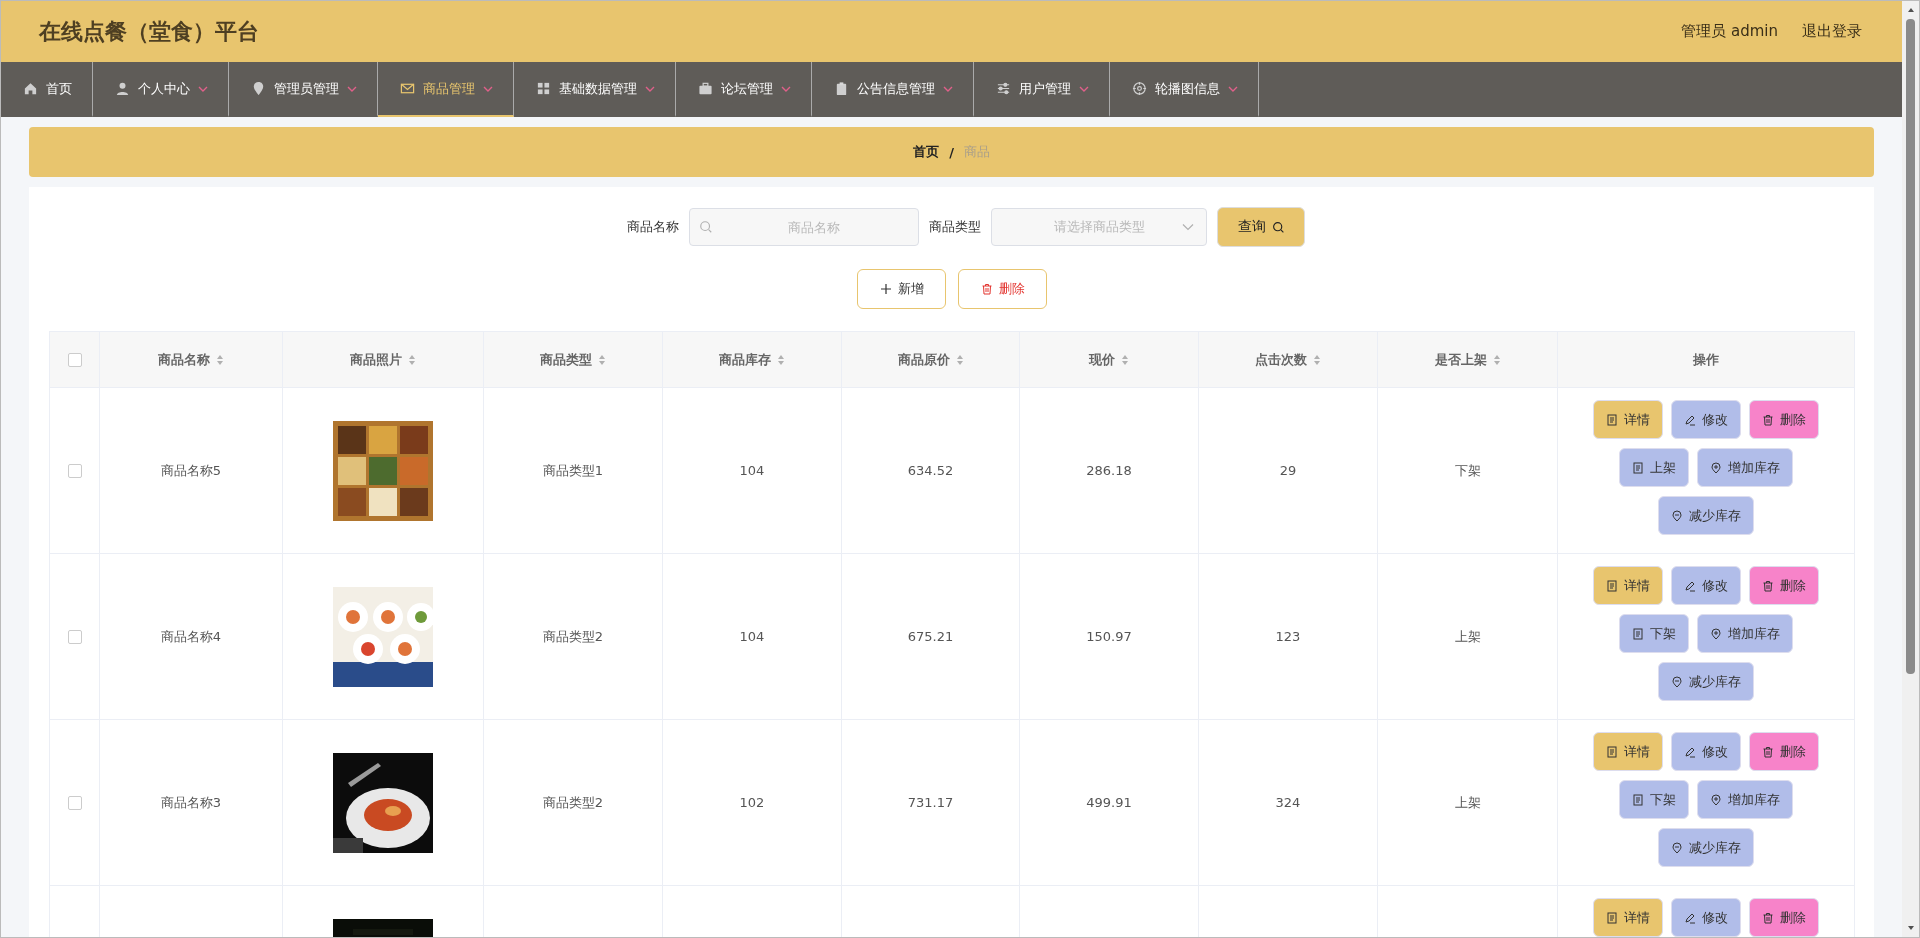 Image resolution: width=1920 pixels, height=938 pixels. Describe the element at coordinates (1706, 359) in the screenshot. I see `column-header: 操作` at that location.